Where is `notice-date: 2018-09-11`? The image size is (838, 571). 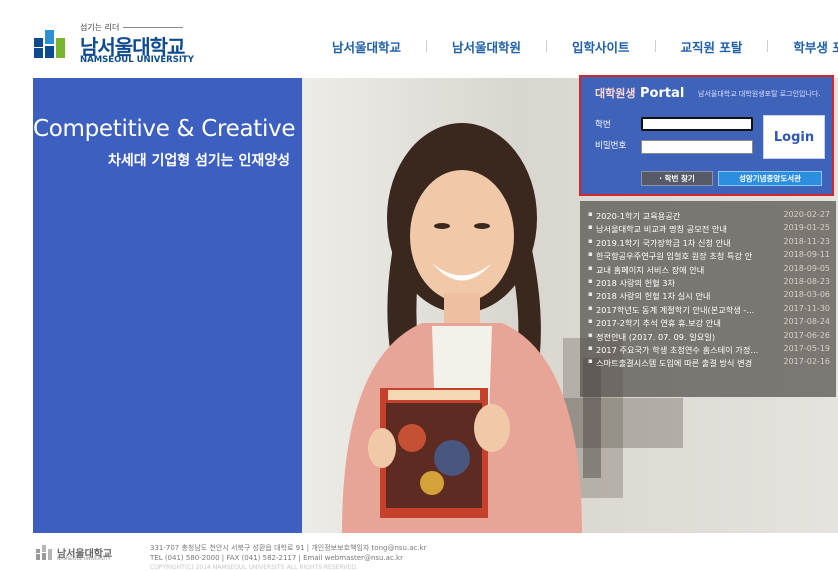 notice-date: 2018-09-11 is located at coordinates (807, 255).